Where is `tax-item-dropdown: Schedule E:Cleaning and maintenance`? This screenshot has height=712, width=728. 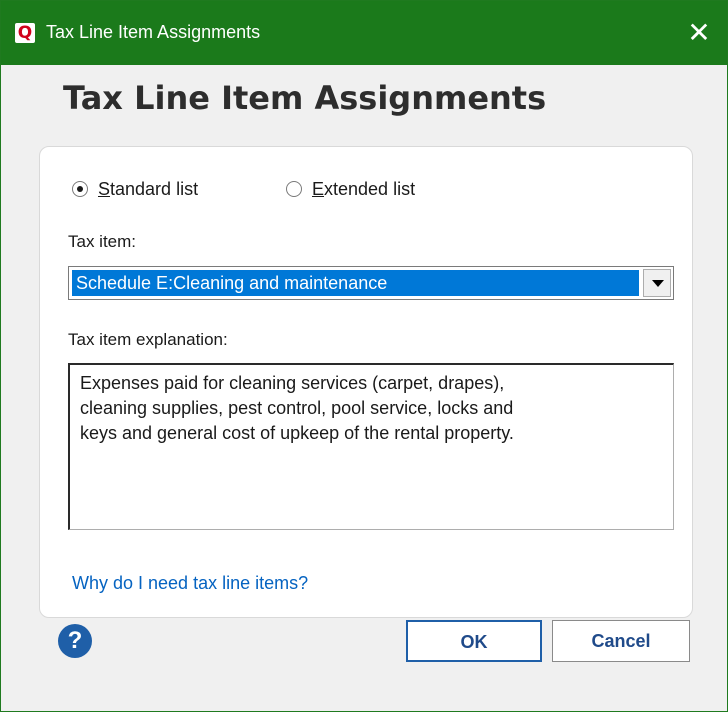
tax-item-dropdown: Schedule E:Cleaning and maintenance is located at coordinates (371, 283).